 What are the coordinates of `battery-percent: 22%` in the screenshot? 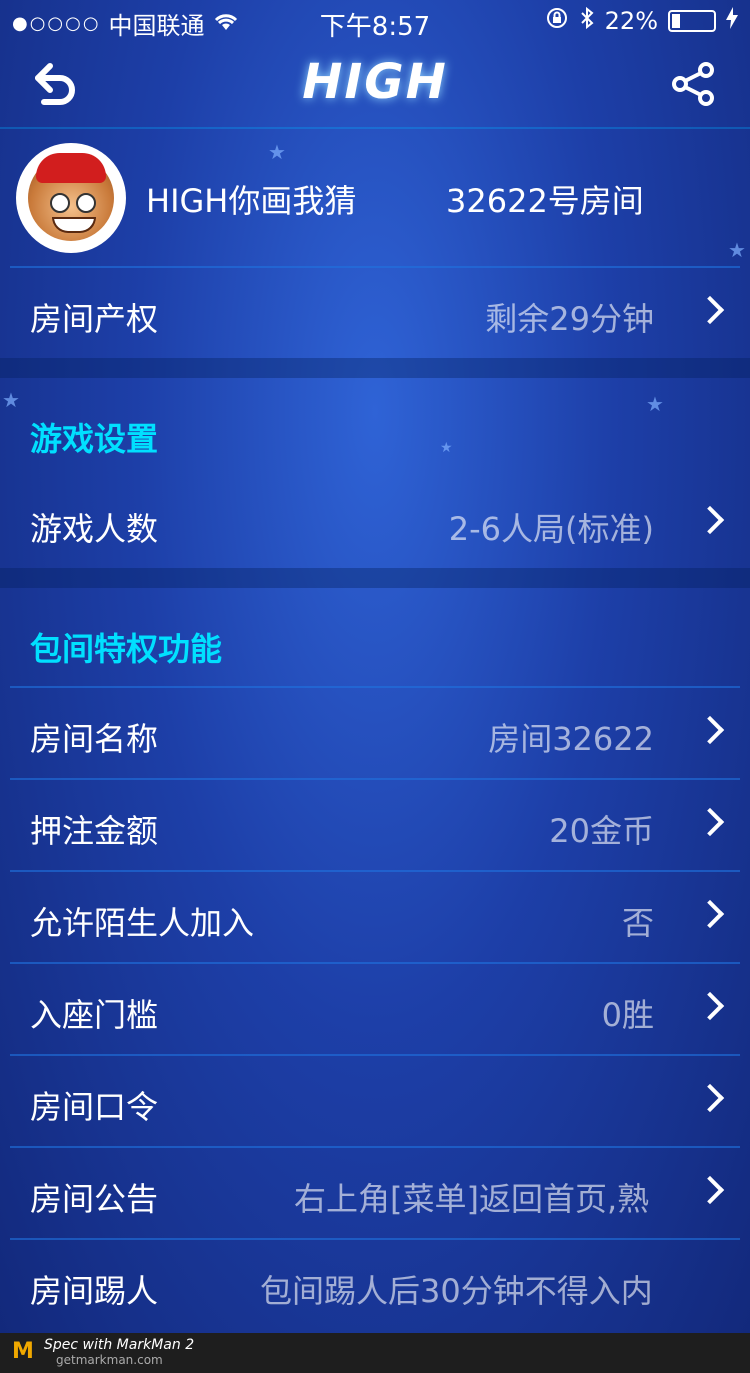 It's located at (631, 21).